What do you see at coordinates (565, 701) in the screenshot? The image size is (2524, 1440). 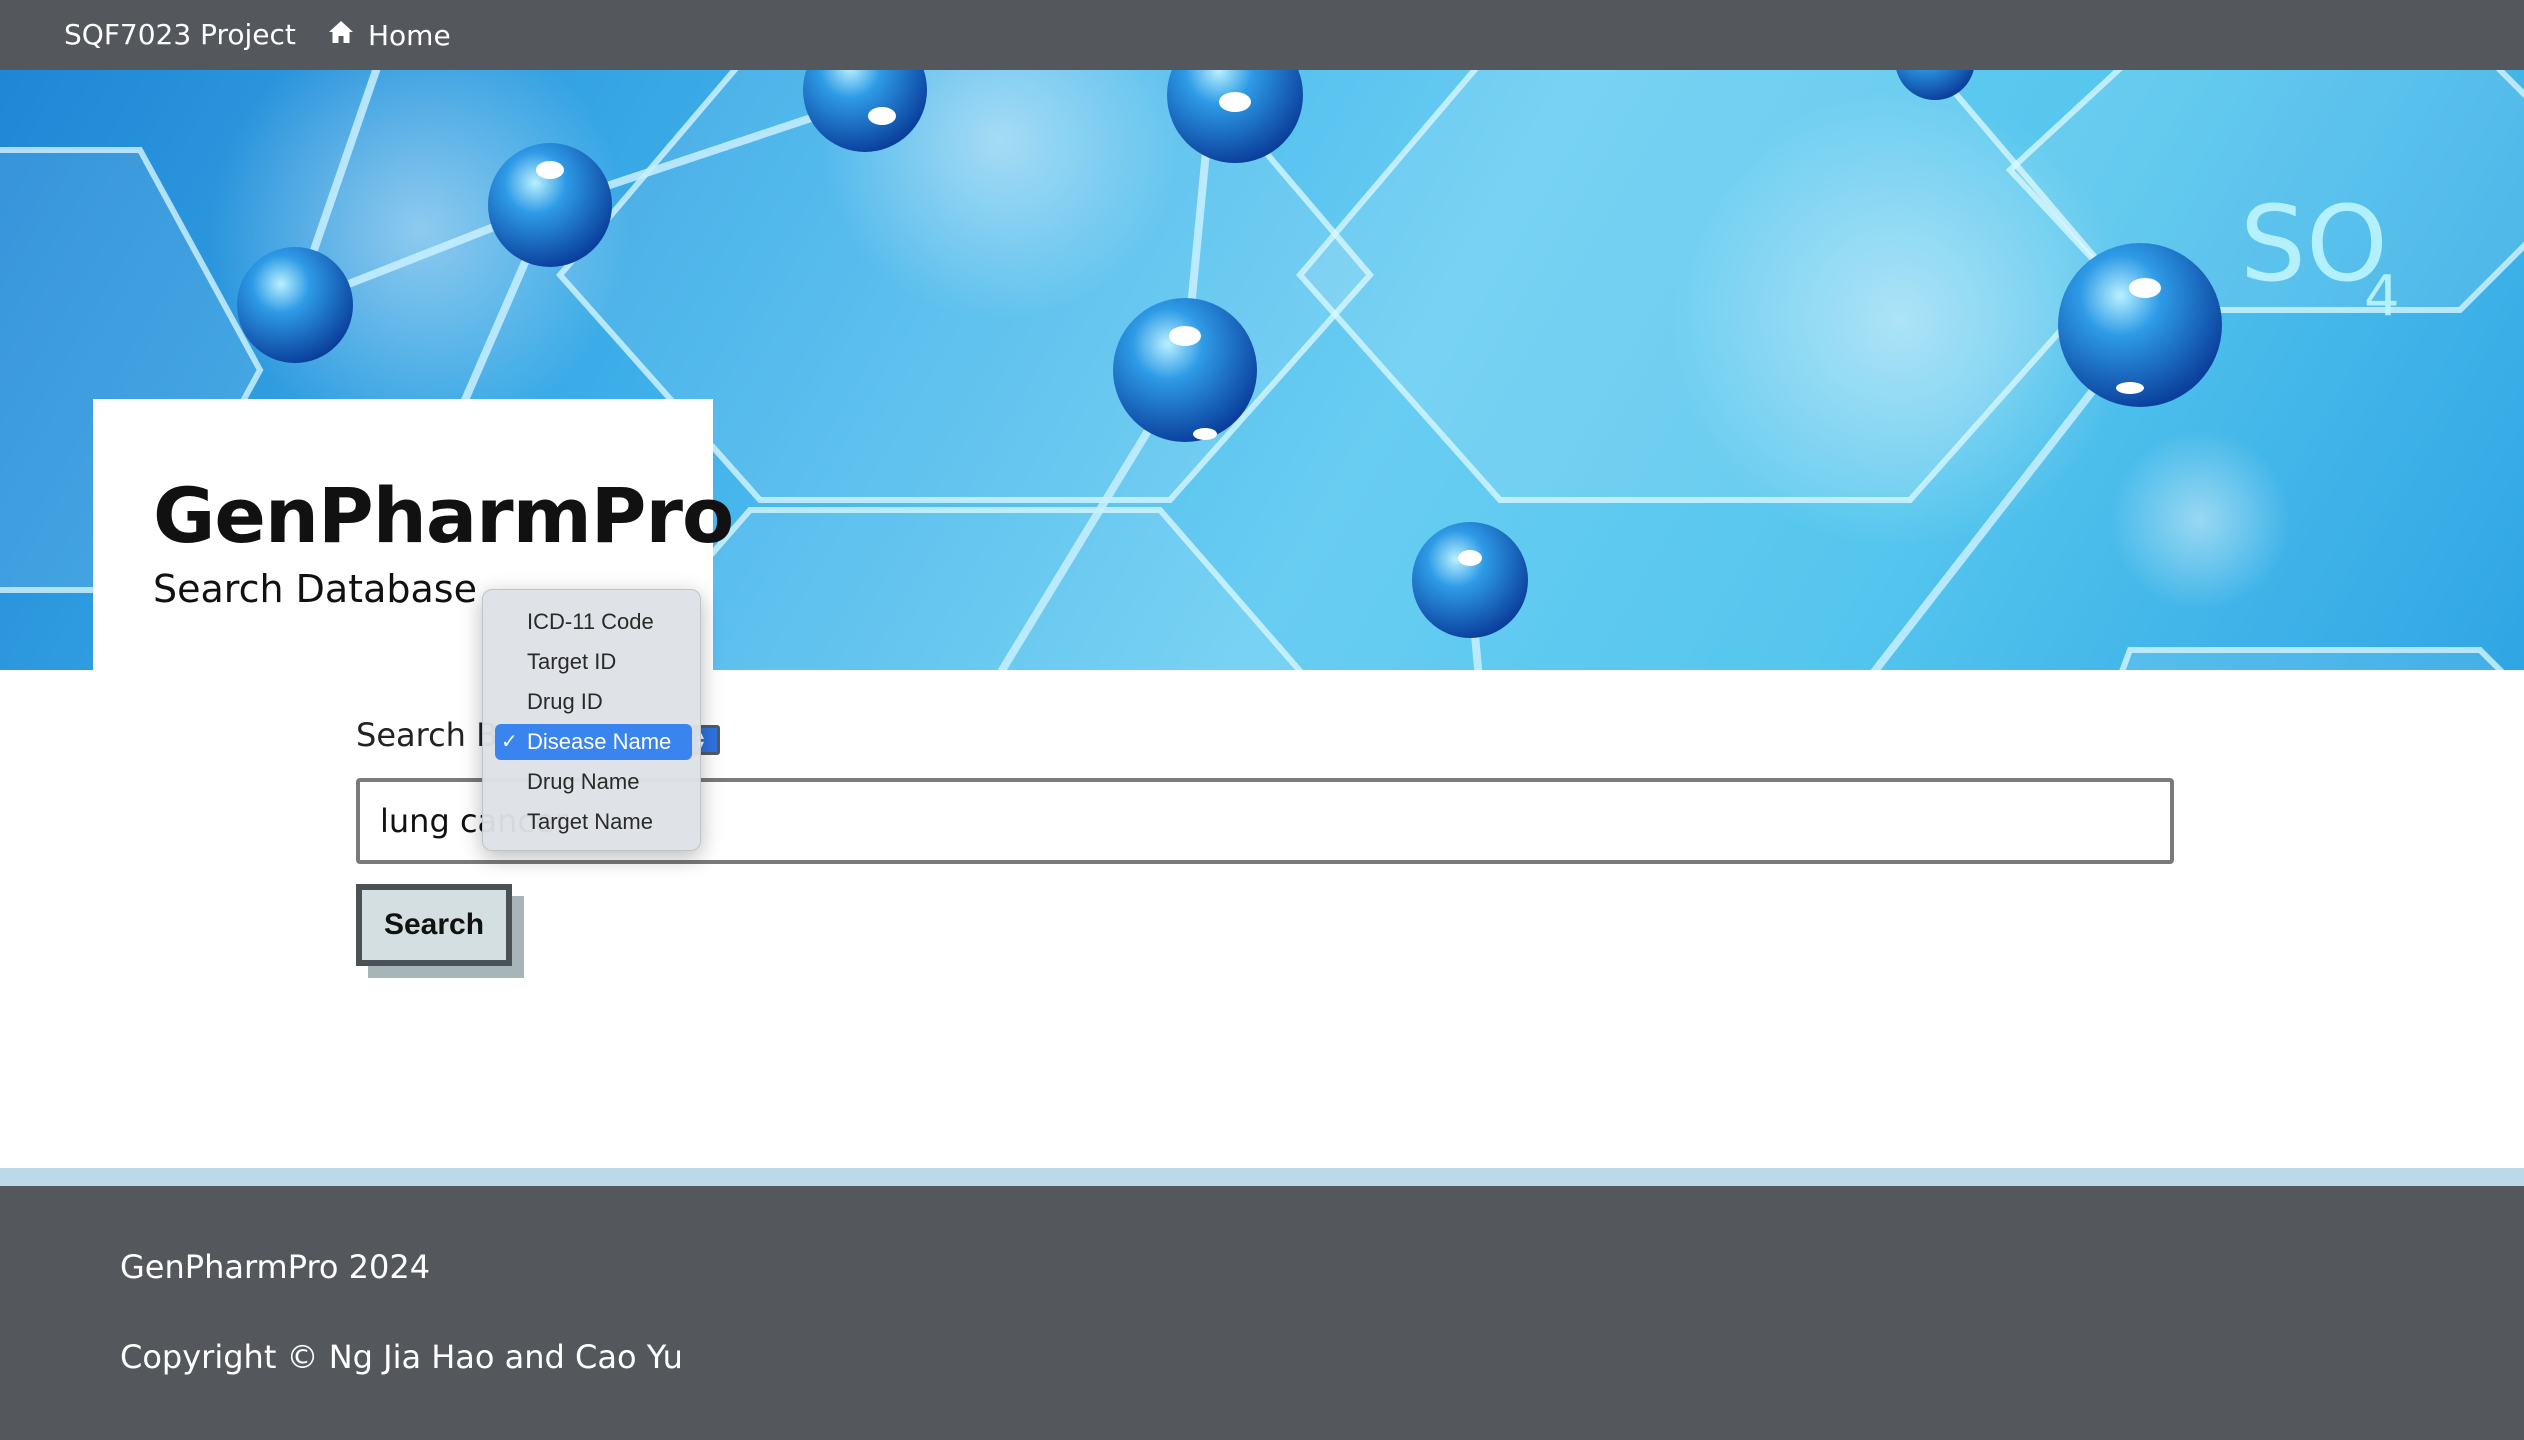 I see `option-label: Drug ID` at bounding box center [565, 701].